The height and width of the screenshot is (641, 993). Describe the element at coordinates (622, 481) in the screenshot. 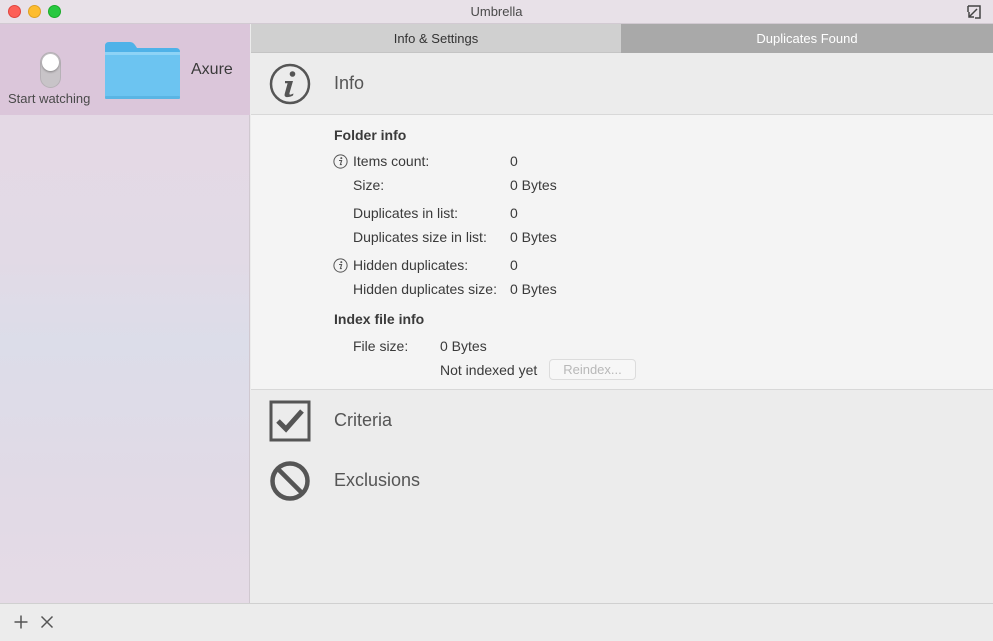

I see `exclusions-section-header: Exclusions` at that location.